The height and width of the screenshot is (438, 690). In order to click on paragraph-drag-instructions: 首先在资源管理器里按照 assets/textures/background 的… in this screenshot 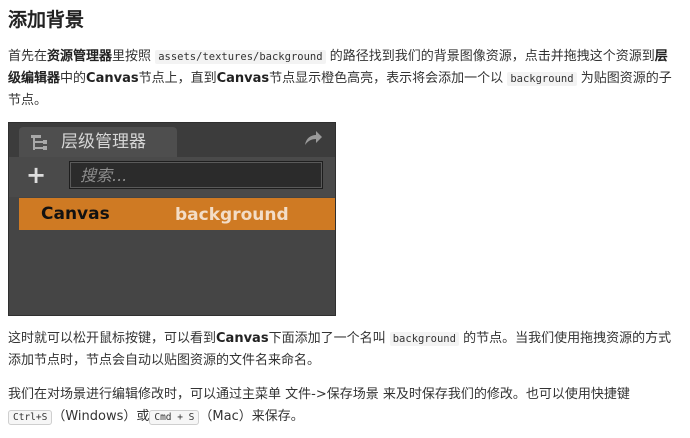, I will do `click(340, 78)`.